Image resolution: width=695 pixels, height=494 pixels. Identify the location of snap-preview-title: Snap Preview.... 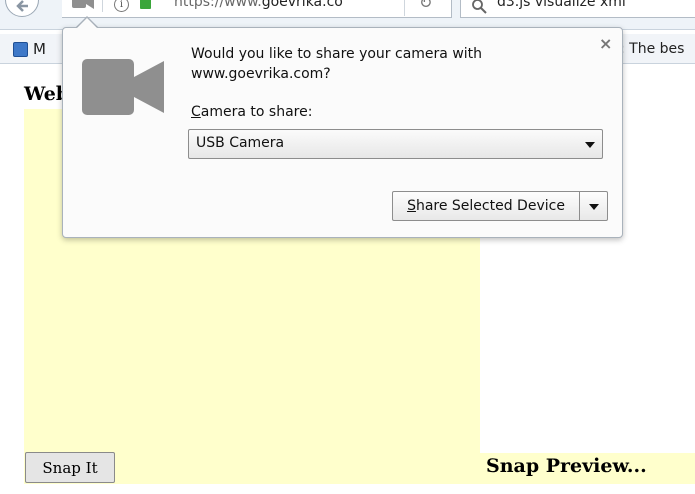
(566, 466).